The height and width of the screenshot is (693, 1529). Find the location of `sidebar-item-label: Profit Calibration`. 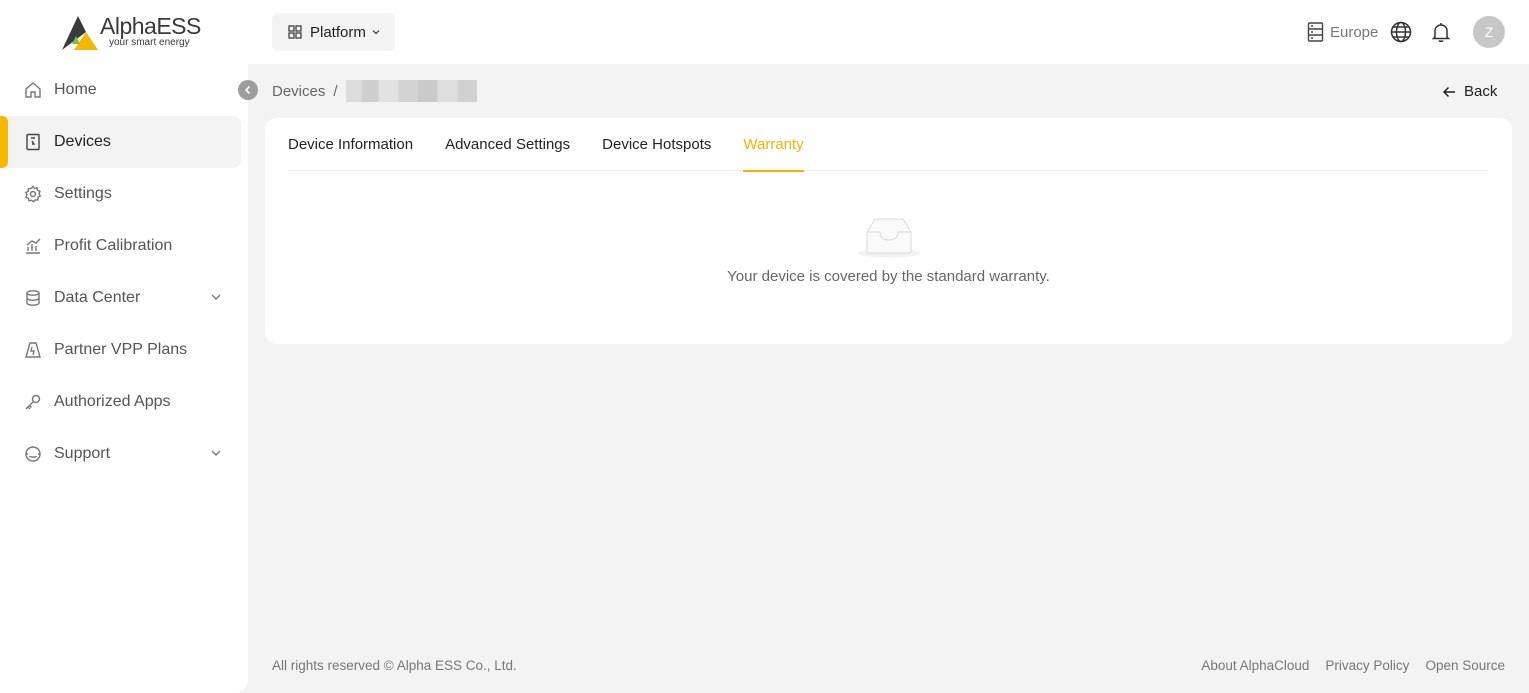

sidebar-item-label: Profit Calibration is located at coordinates (113, 245).